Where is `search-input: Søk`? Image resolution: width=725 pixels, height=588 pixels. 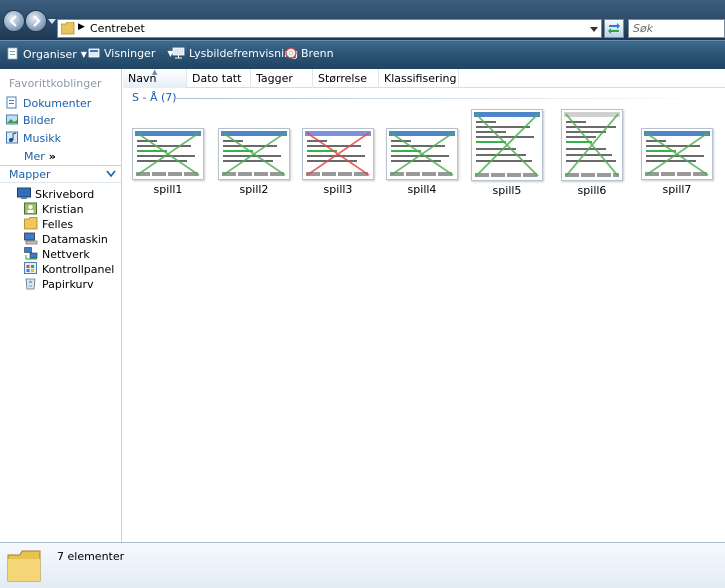 search-input: Søk is located at coordinates (676, 28).